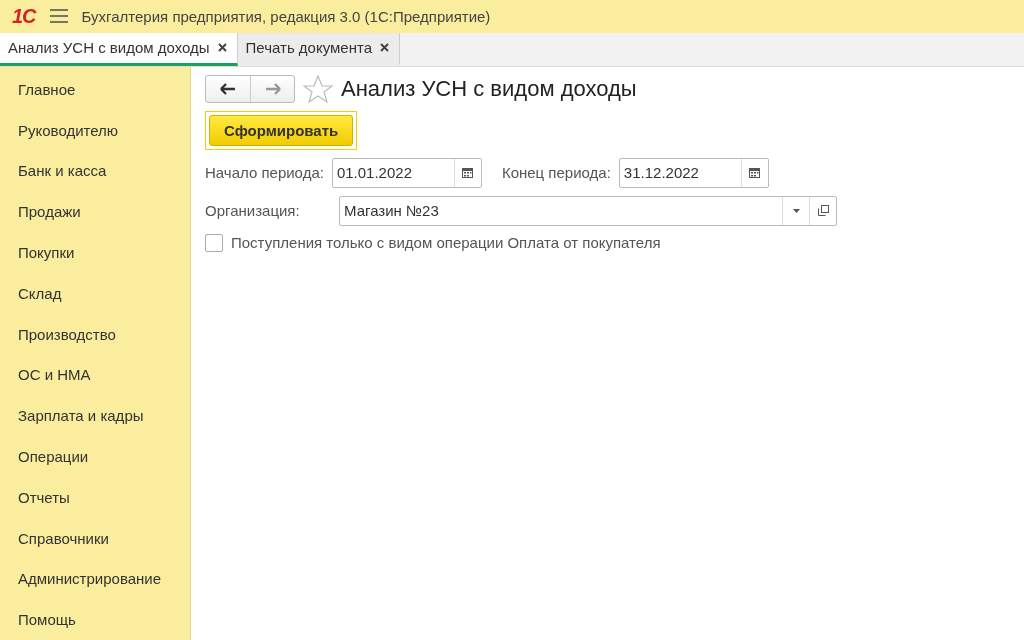 Image resolution: width=1024 pixels, height=640 pixels. Describe the element at coordinates (109, 48) in the screenshot. I see `tab-label: Анализ УСН с видом доходы` at that location.